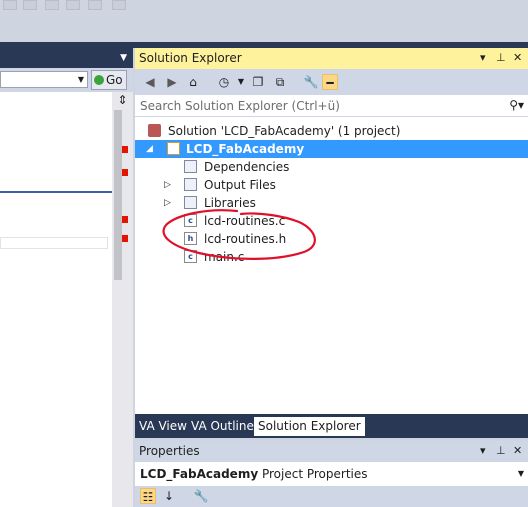 This screenshot has width=528, height=507. What do you see at coordinates (99, 80) in the screenshot?
I see `go-arrow-icon` at bounding box center [99, 80].